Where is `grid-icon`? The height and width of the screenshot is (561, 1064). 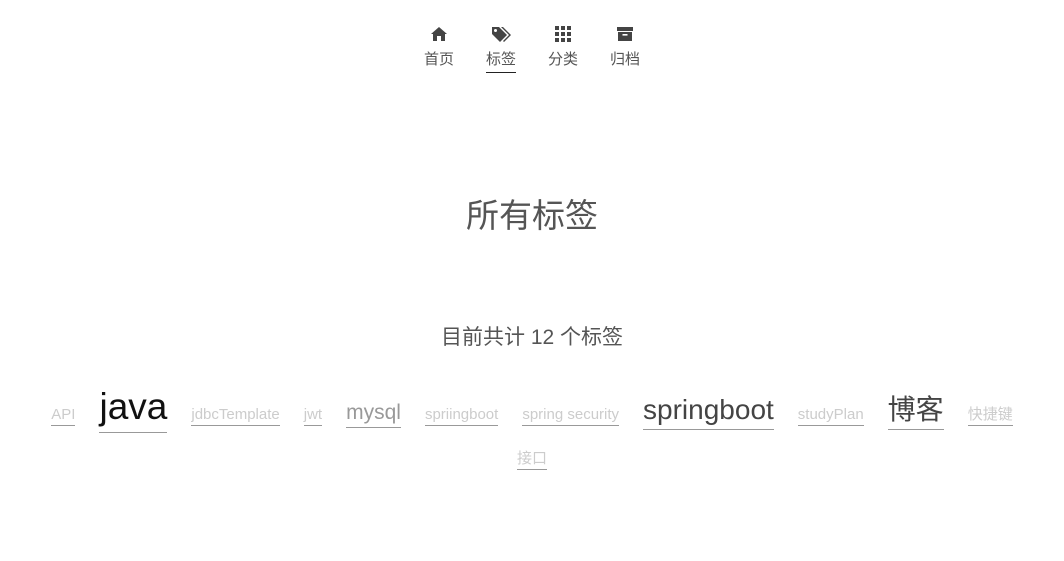
grid-icon is located at coordinates (563, 34).